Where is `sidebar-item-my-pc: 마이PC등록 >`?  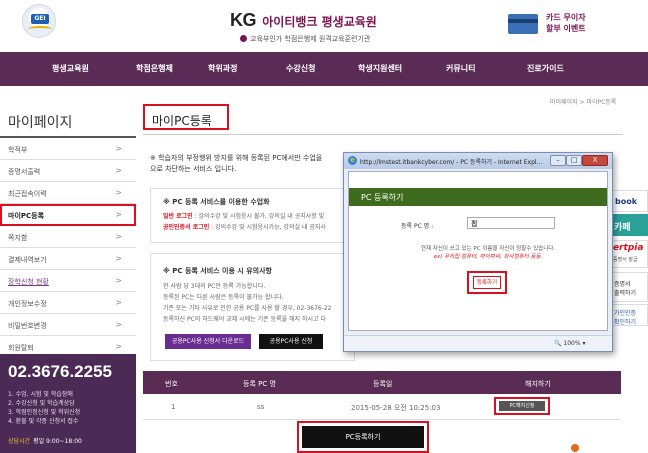 sidebar-item-my-pc: 마이PC등록 > is located at coordinates (68, 215).